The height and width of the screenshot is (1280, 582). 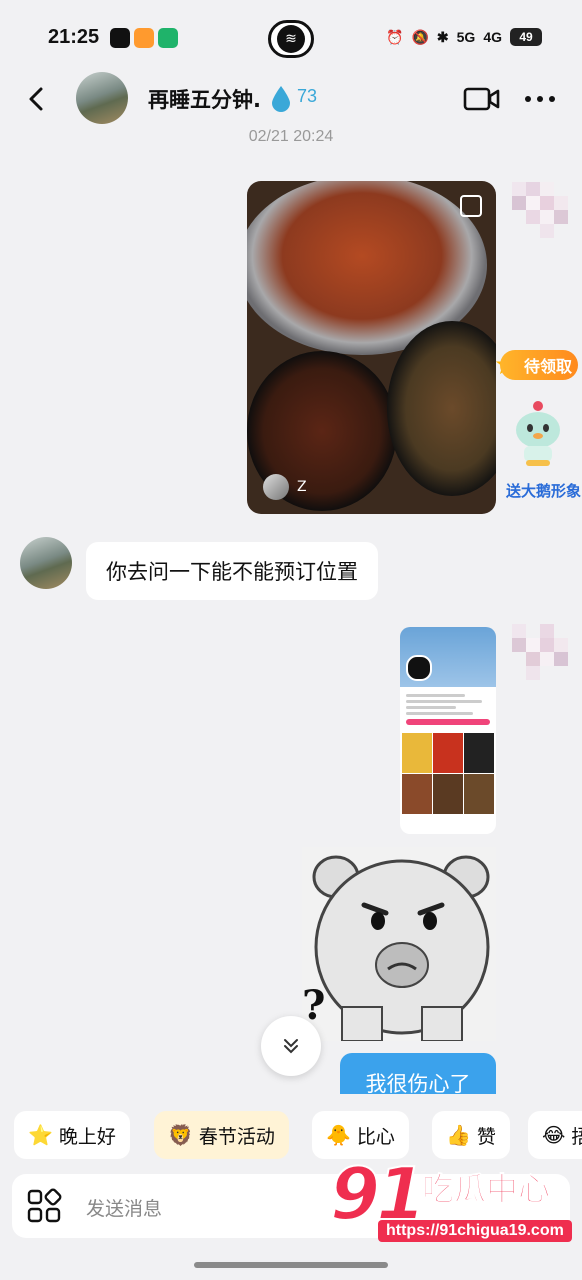 What do you see at coordinates (492, 37) in the screenshot?
I see `network-4g: 4G` at bounding box center [492, 37].